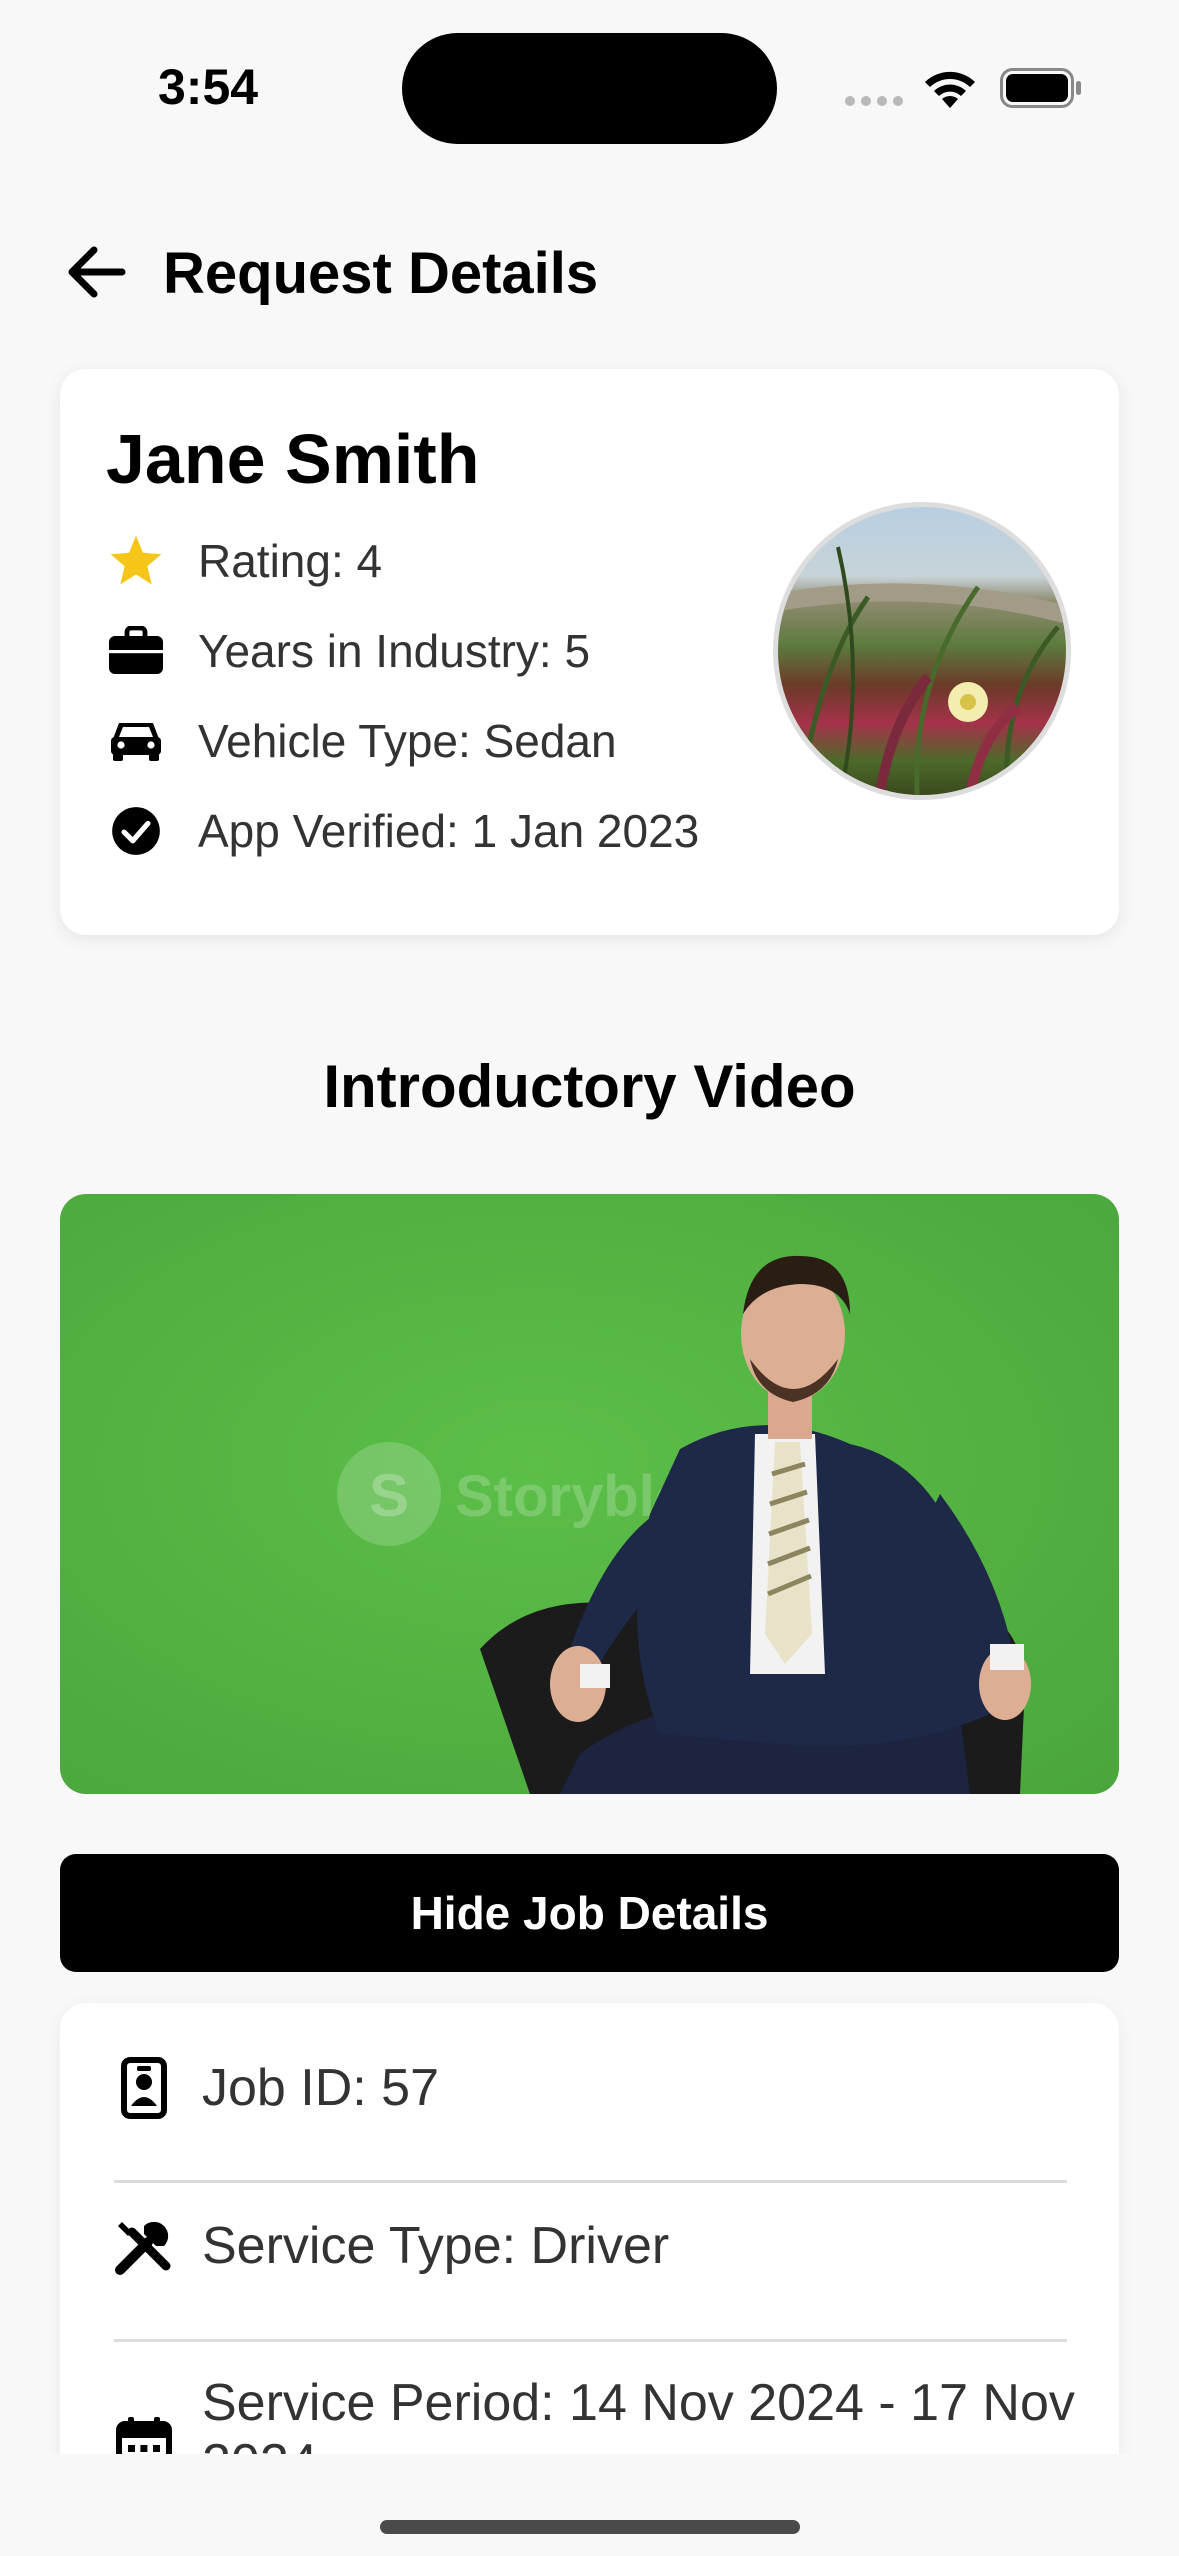  I want to click on verified-row: App Verified: 1 Jan 2023, so click(402, 831).